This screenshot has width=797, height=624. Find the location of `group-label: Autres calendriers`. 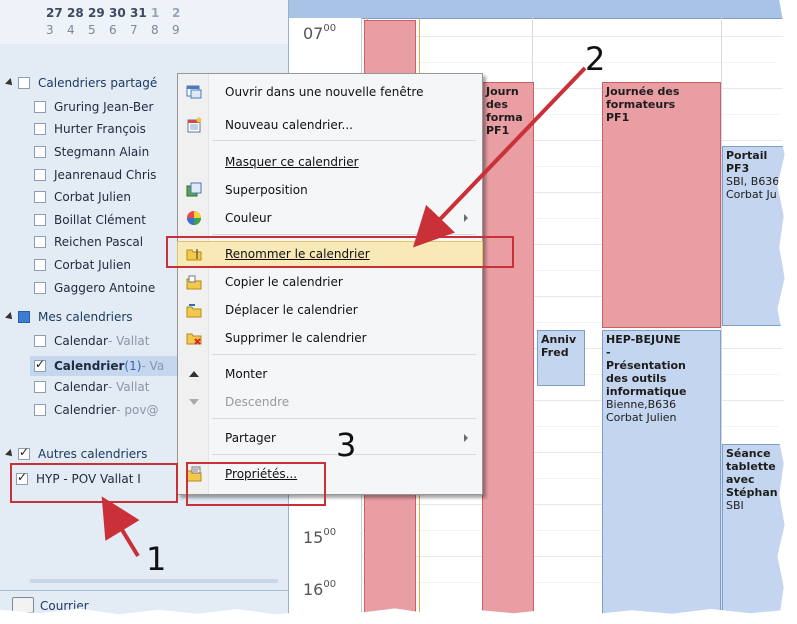

group-label: Autres calendriers is located at coordinates (93, 454).